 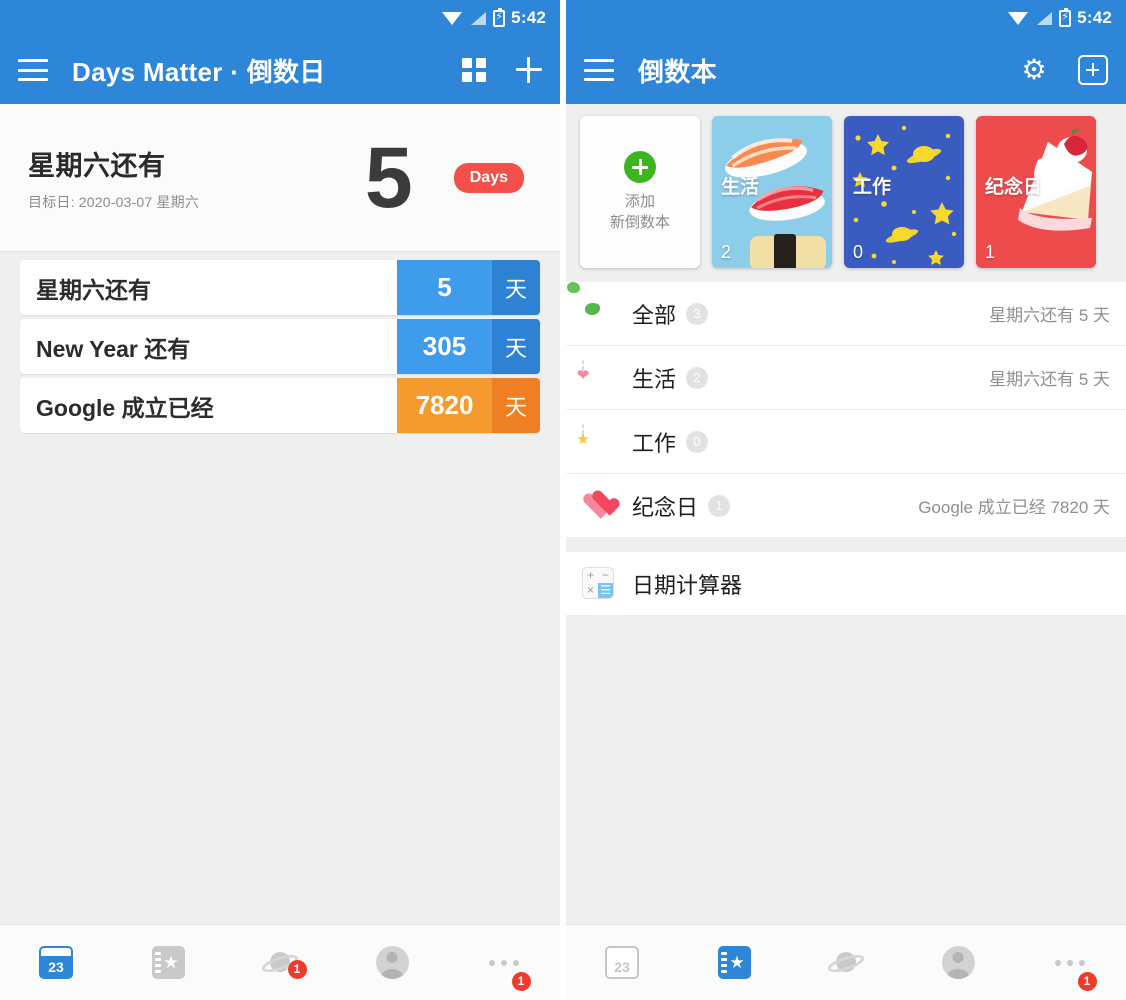 What do you see at coordinates (596, 377) in the screenshot?
I see `calendar-heart-icon: ❤` at bounding box center [596, 377].